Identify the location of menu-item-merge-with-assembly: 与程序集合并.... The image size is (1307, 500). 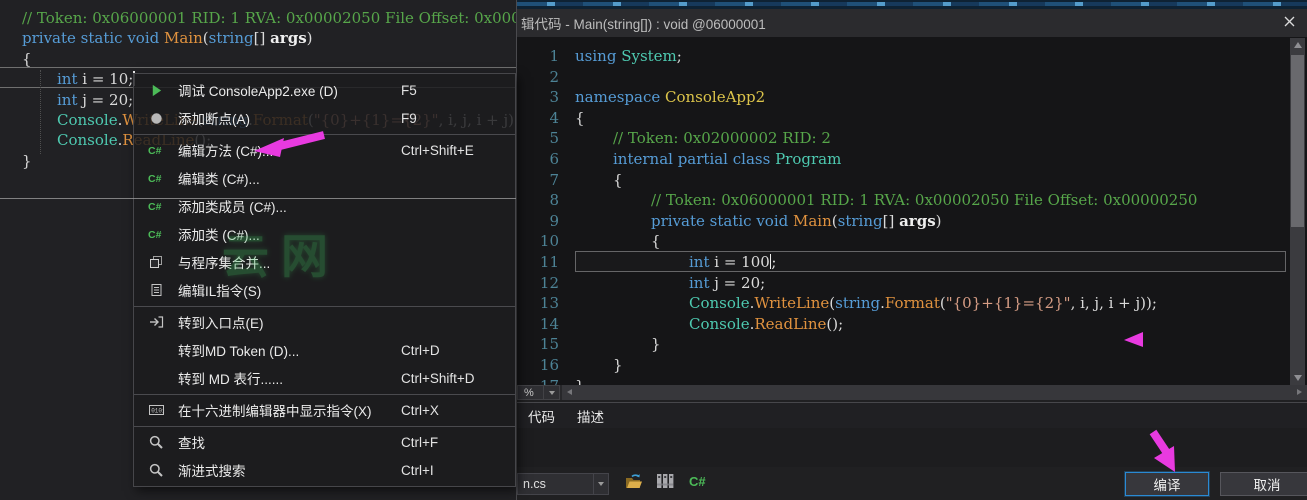
(324, 262).